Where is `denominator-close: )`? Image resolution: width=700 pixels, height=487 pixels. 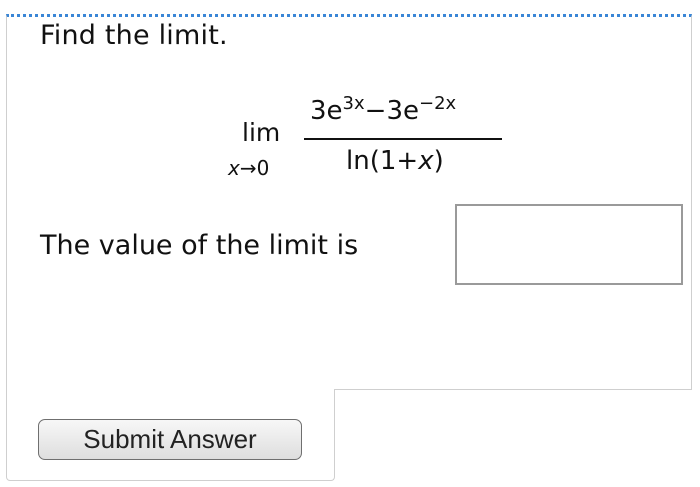 denominator-close: ) is located at coordinates (438, 161).